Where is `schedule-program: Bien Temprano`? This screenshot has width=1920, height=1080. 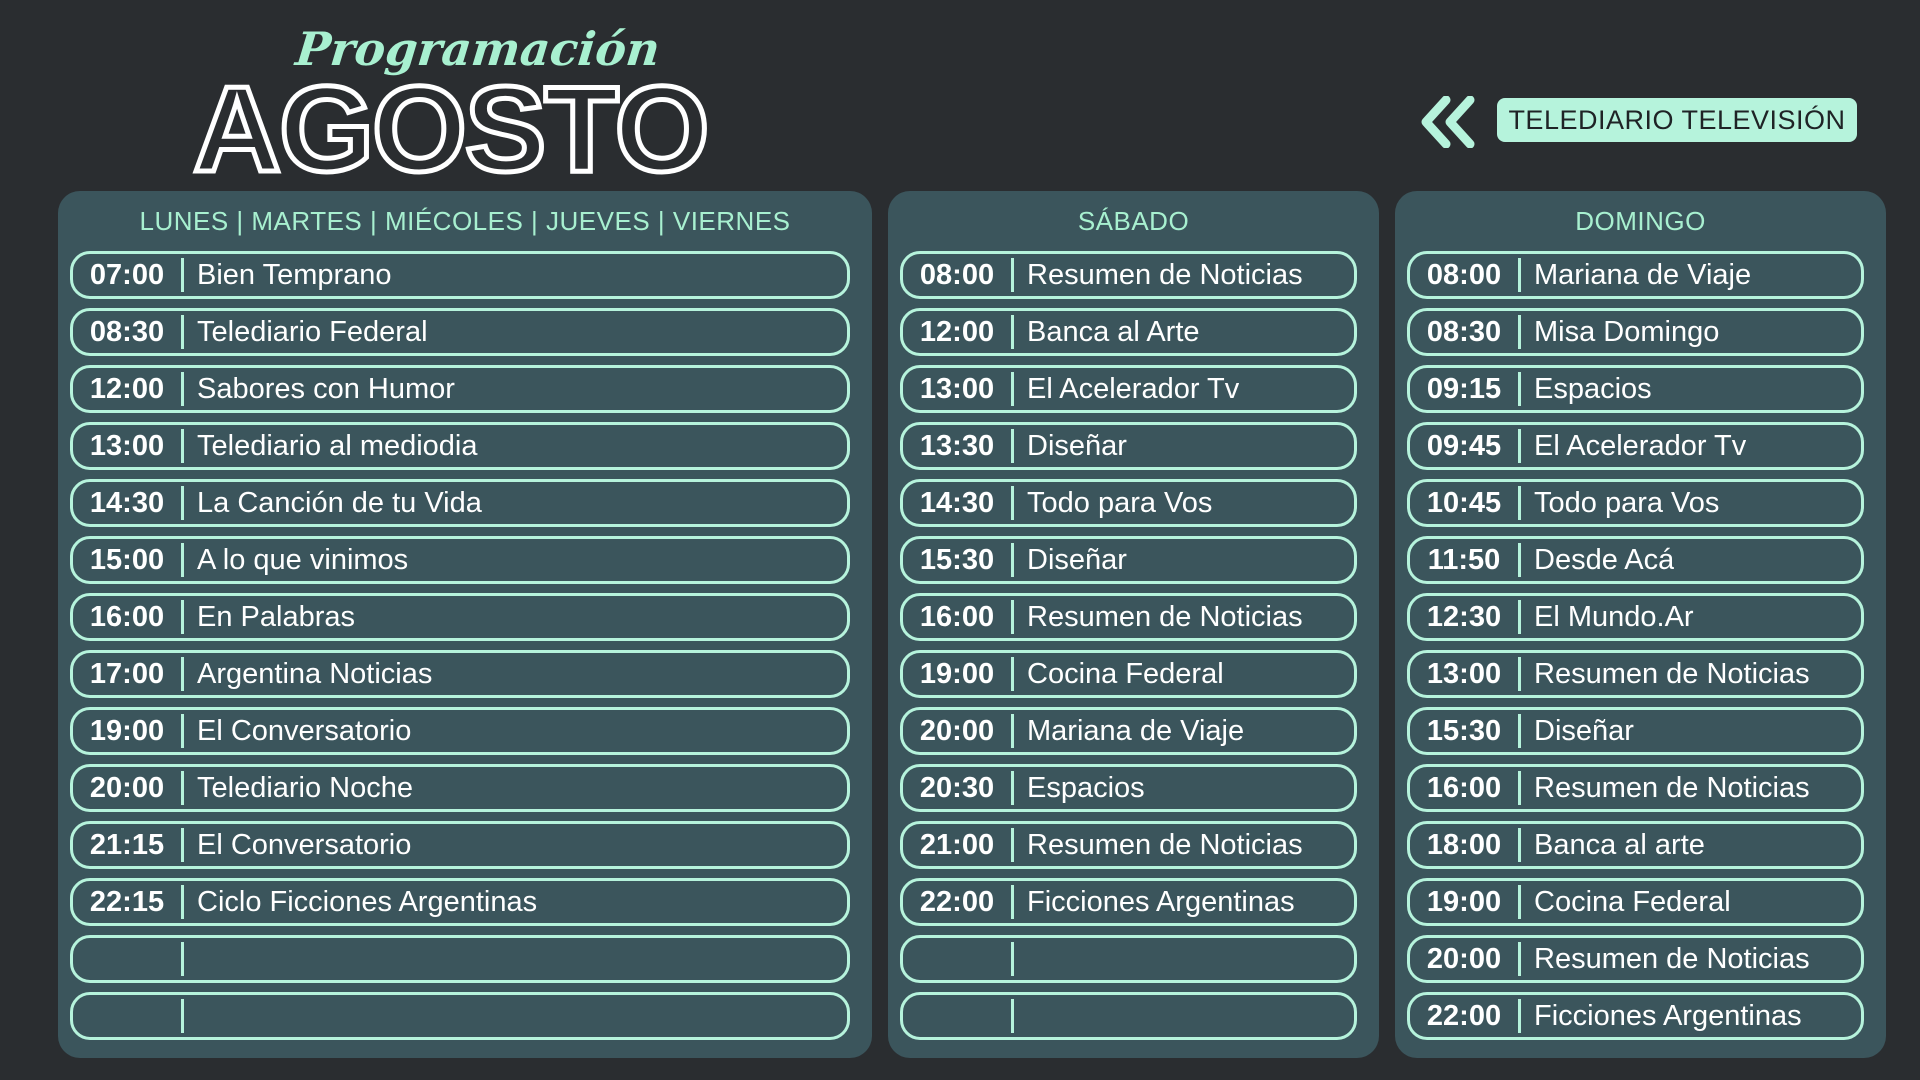 schedule-program: Bien Temprano is located at coordinates (294, 274).